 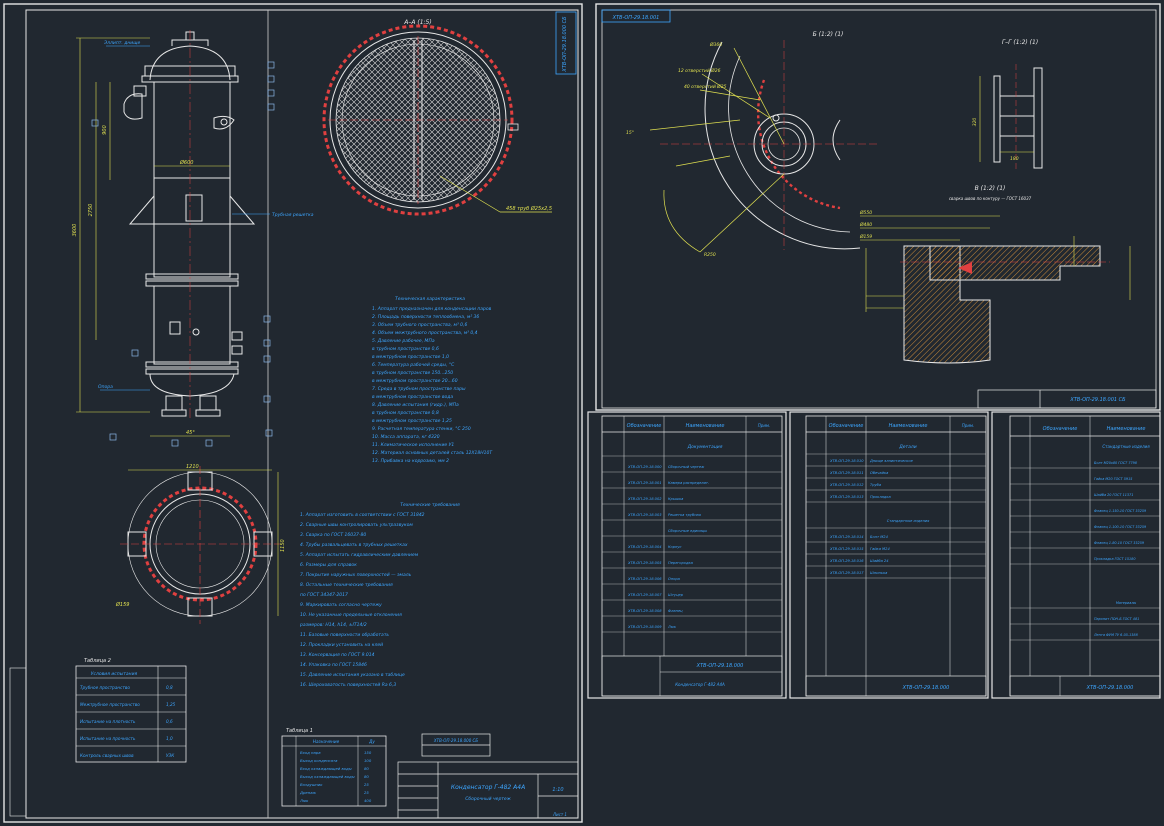 I want to click on spec3-cell: Шайба 20 ГОСТ 11371, so click(x=1113, y=495).